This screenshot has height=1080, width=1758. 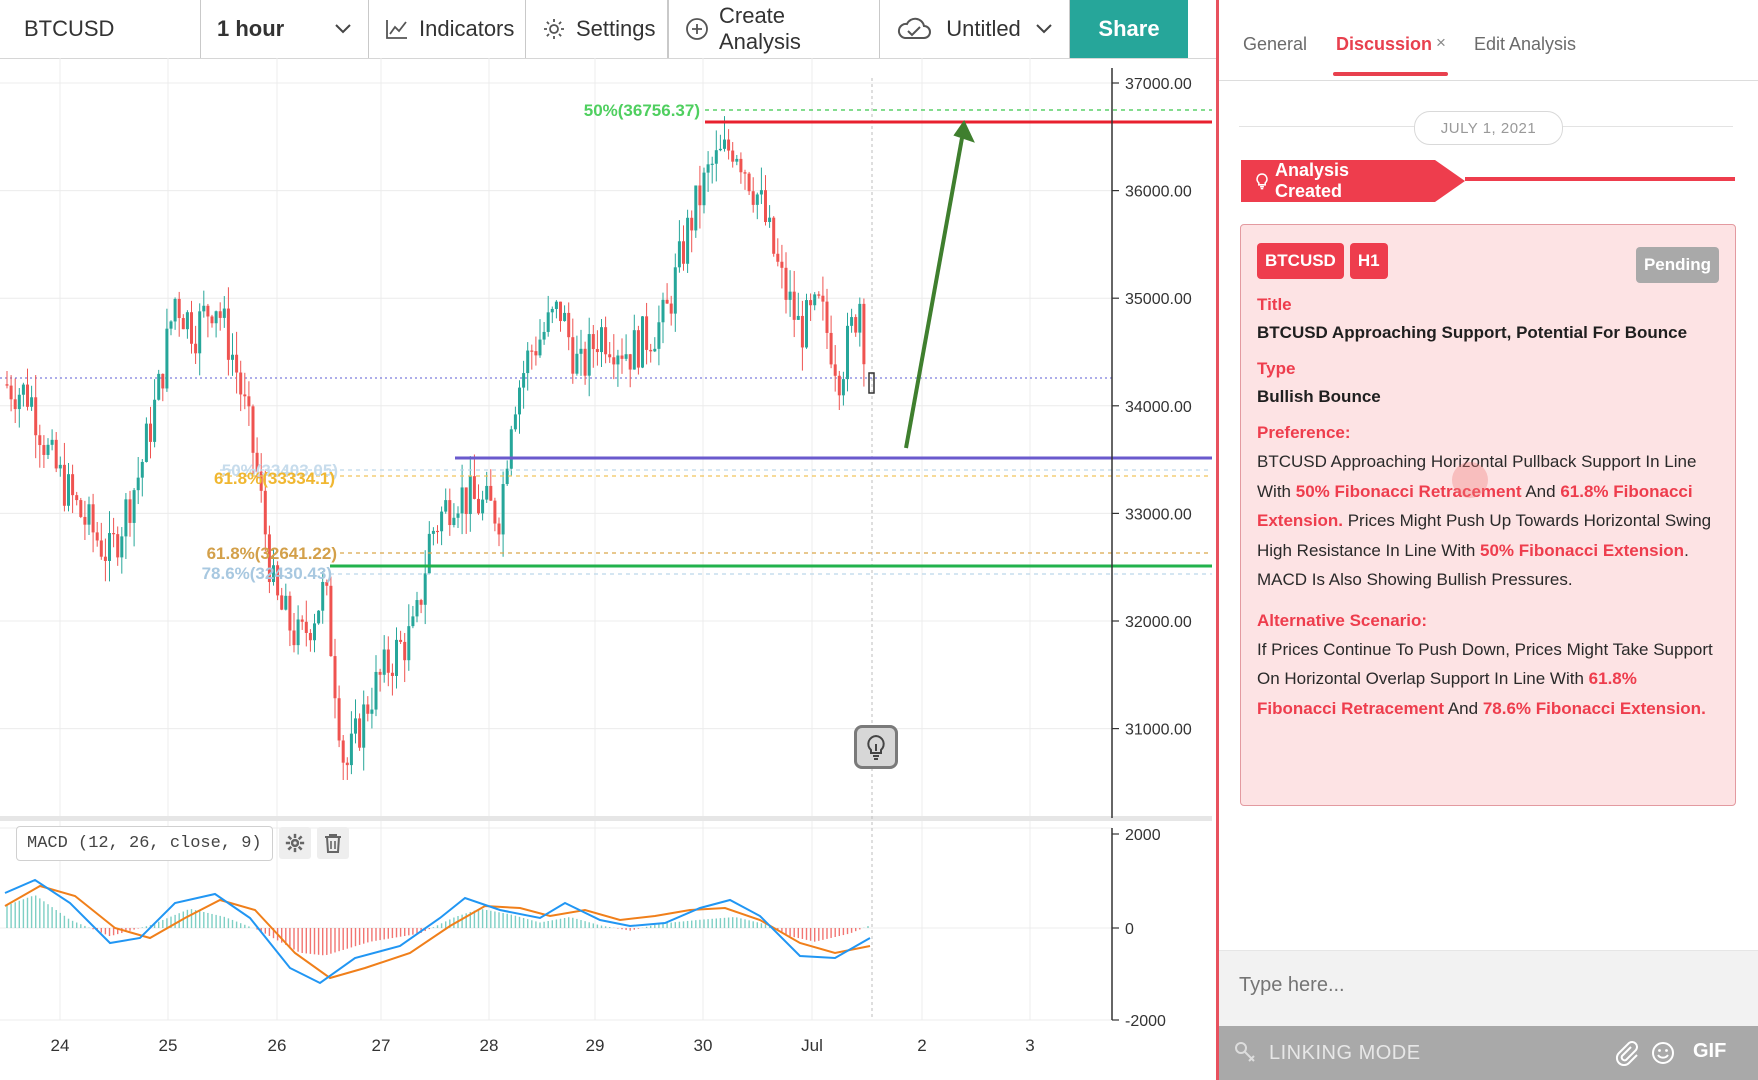 I want to click on tab-edit-analysis: Edit Analysis, so click(x=1525, y=44).